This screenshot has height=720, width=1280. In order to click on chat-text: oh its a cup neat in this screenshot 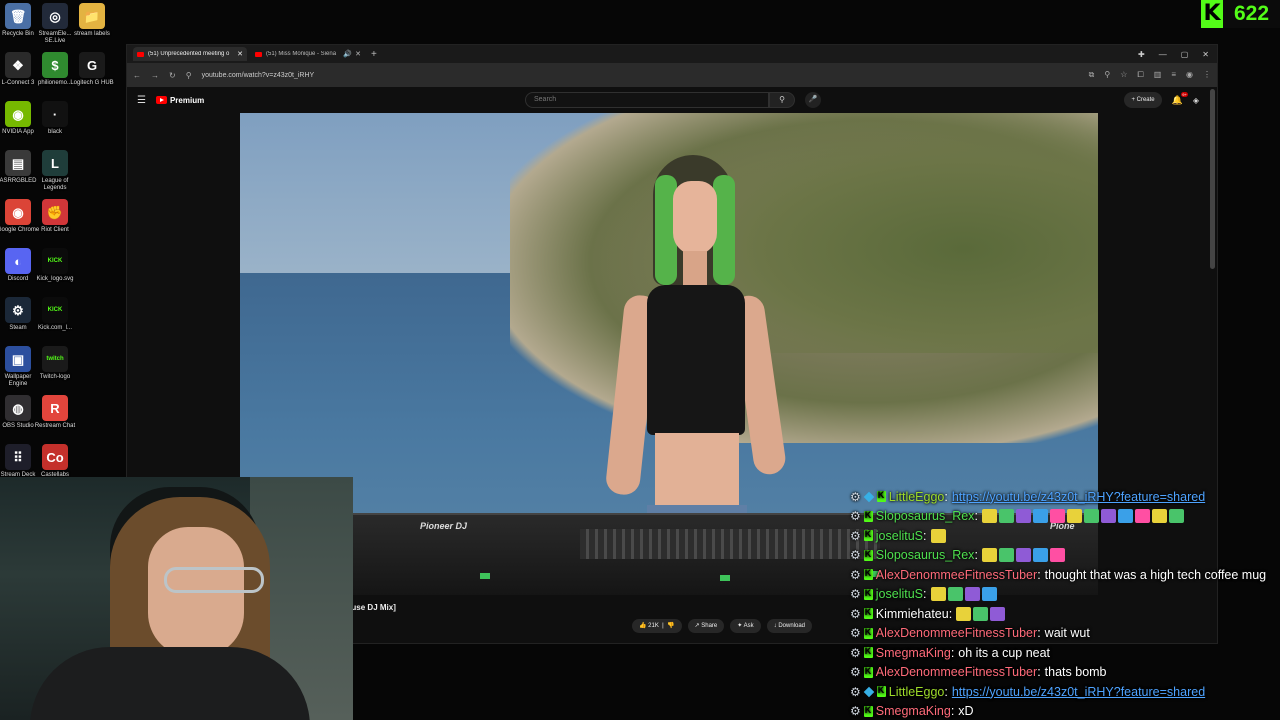, I will do `click(1004, 652)`.